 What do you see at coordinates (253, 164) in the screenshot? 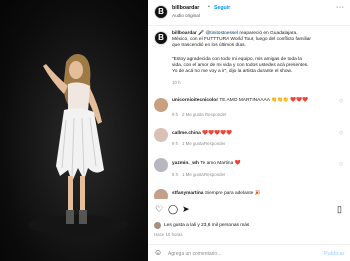
I see `comment: yazmin._wh Te amo Martina ❤️` at bounding box center [253, 164].